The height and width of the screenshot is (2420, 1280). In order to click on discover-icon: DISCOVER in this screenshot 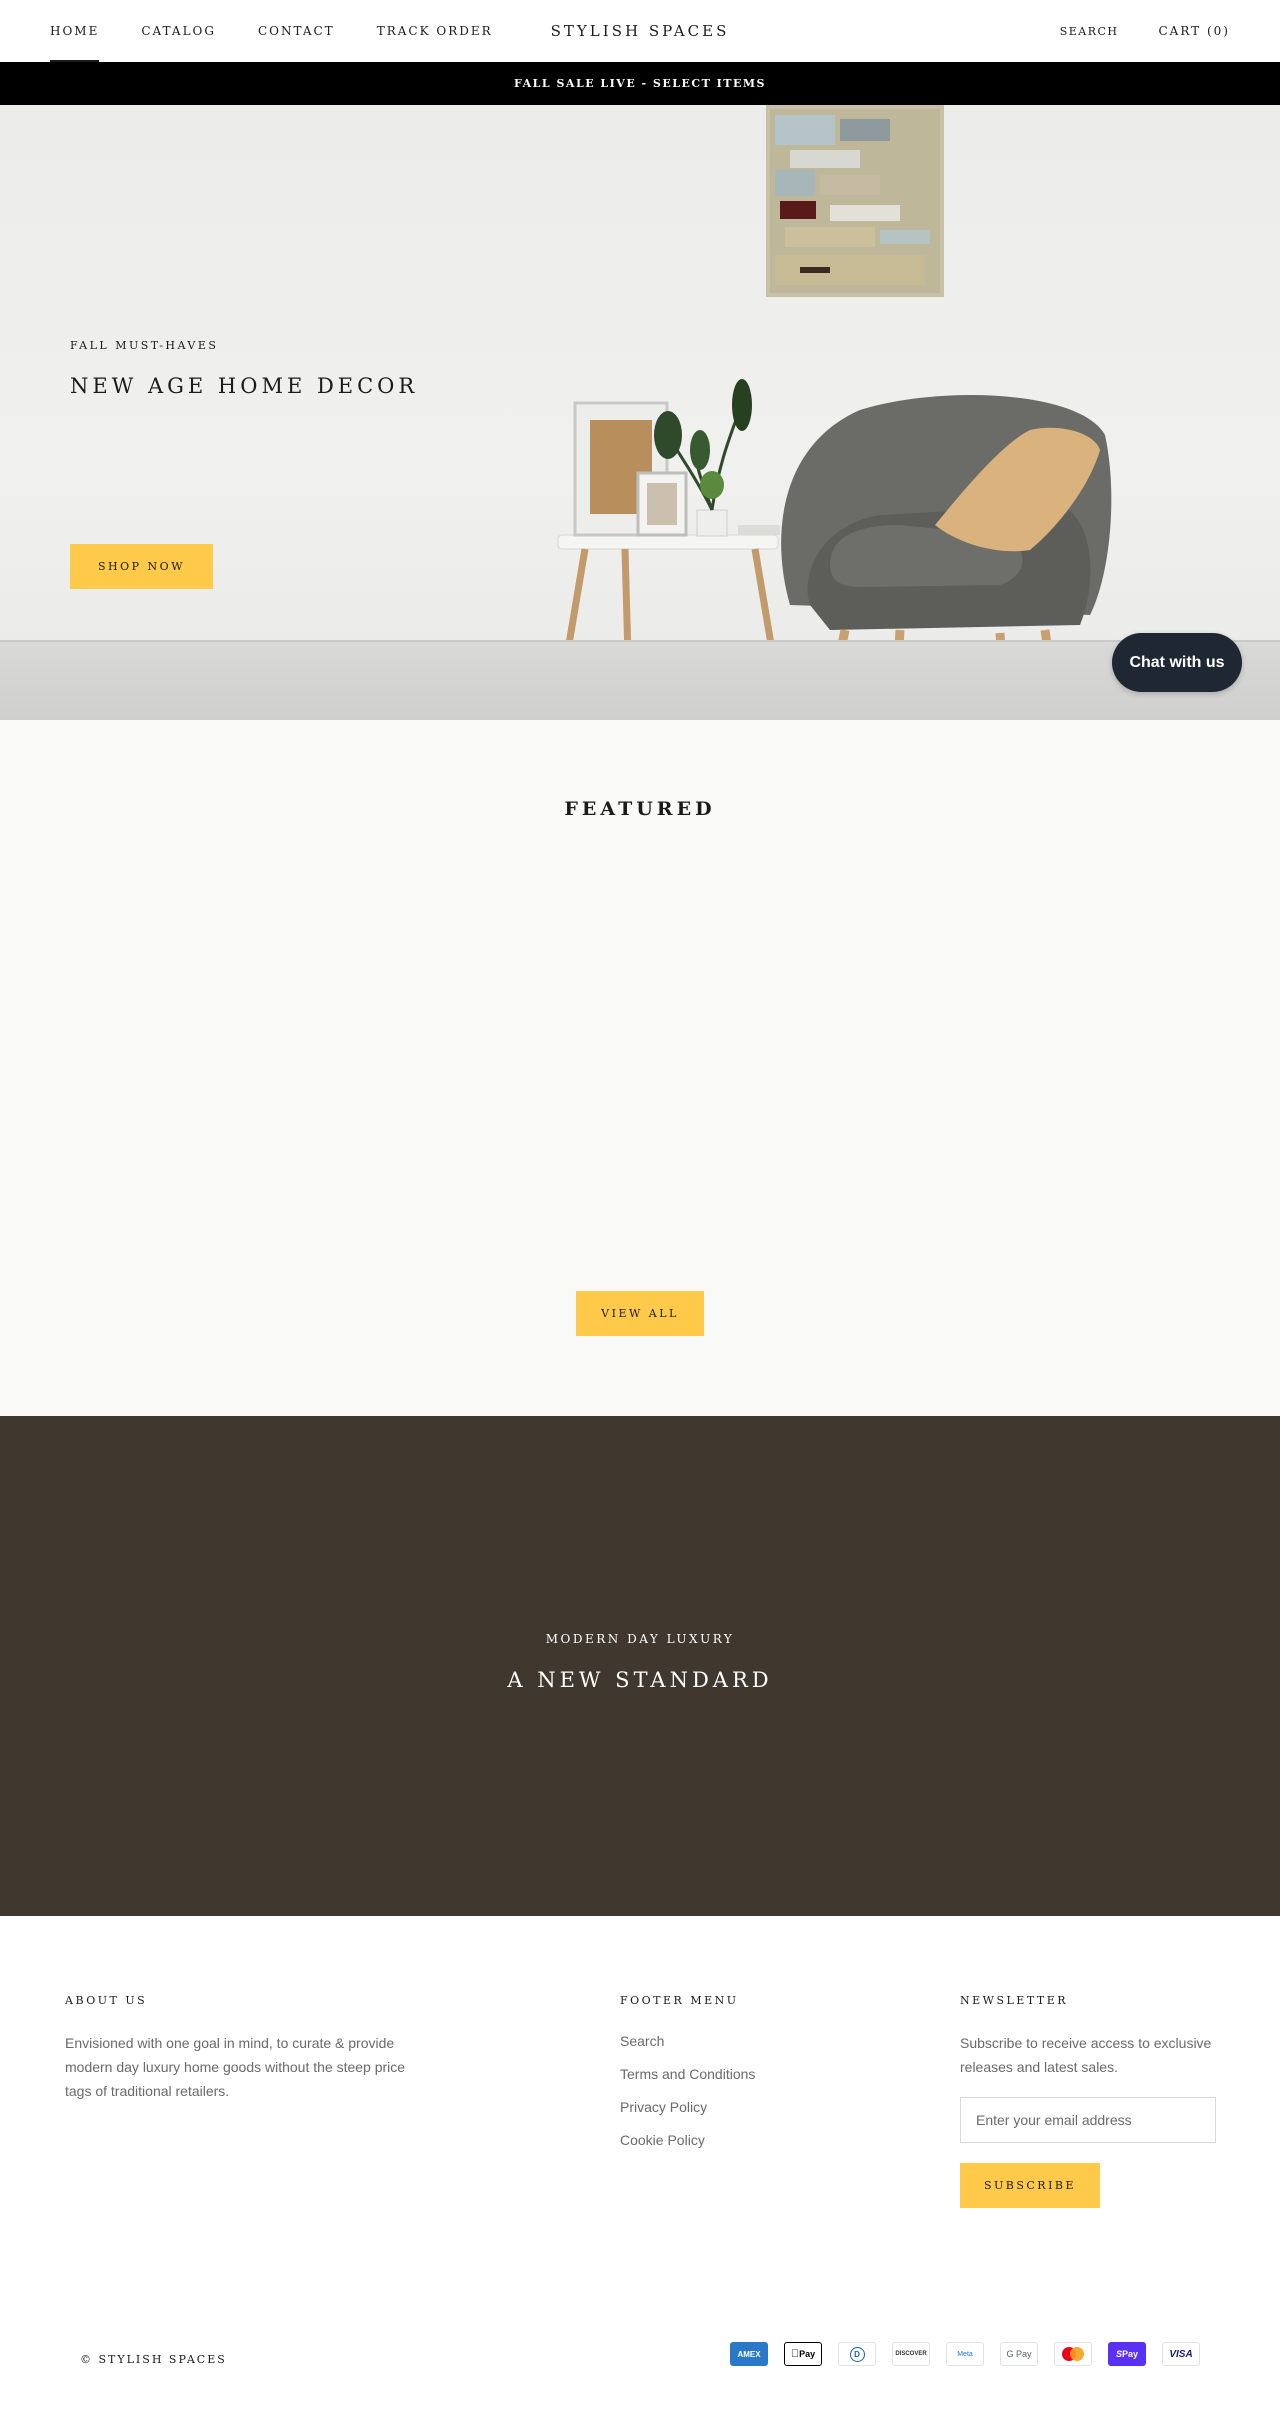, I will do `click(911, 2354)`.